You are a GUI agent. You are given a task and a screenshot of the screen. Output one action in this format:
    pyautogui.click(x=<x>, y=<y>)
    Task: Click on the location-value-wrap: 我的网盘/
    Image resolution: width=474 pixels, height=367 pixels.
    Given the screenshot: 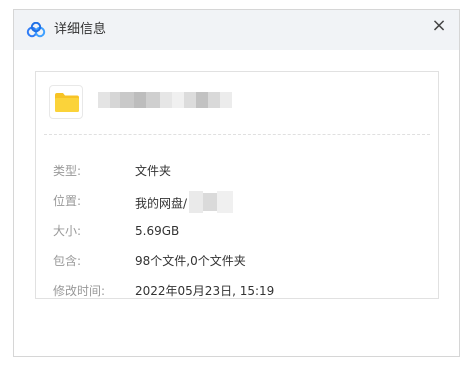 What is the action you would take?
    pyautogui.click(x=184, y=203)
    